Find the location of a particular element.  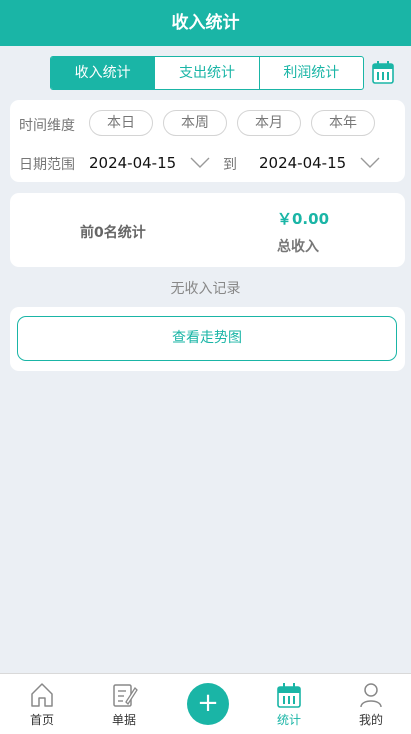

tab-statistics: 统计 is located at coordinates (289, 704).